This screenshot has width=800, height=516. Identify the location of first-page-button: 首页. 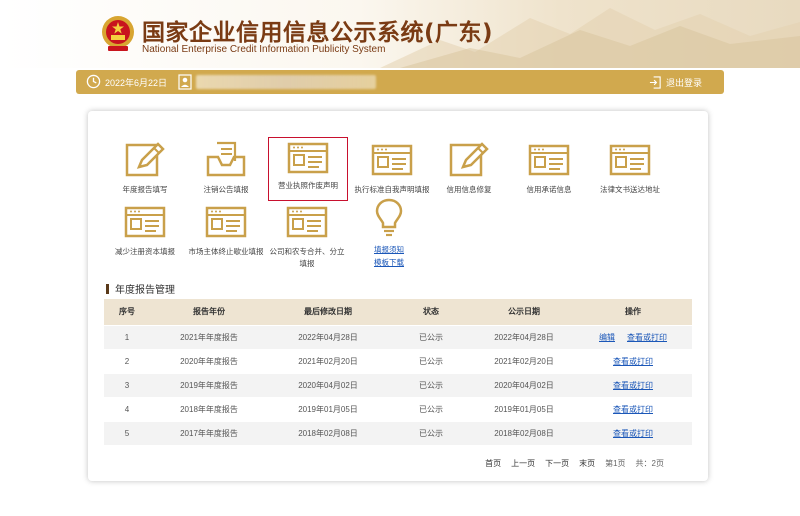
(493, 463).